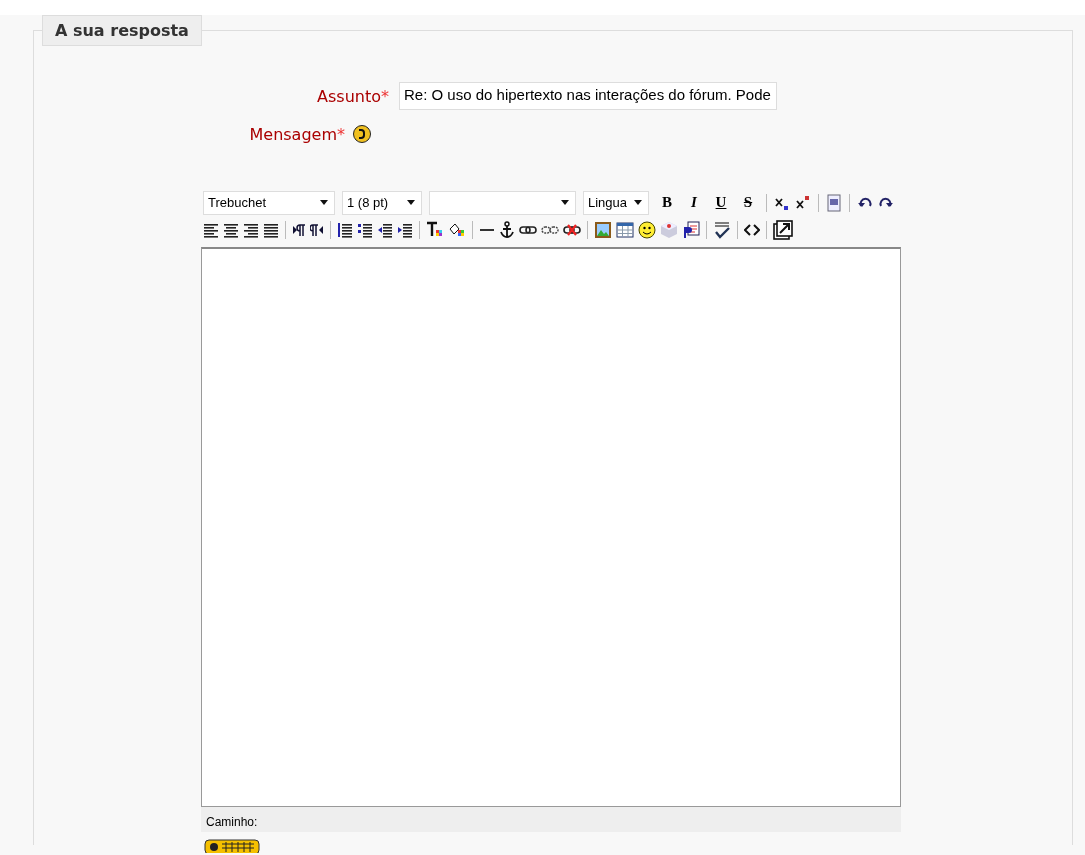  Describe the element at coordinates (647, 229) in the screenshot. I see `smiley-icon` at that location.